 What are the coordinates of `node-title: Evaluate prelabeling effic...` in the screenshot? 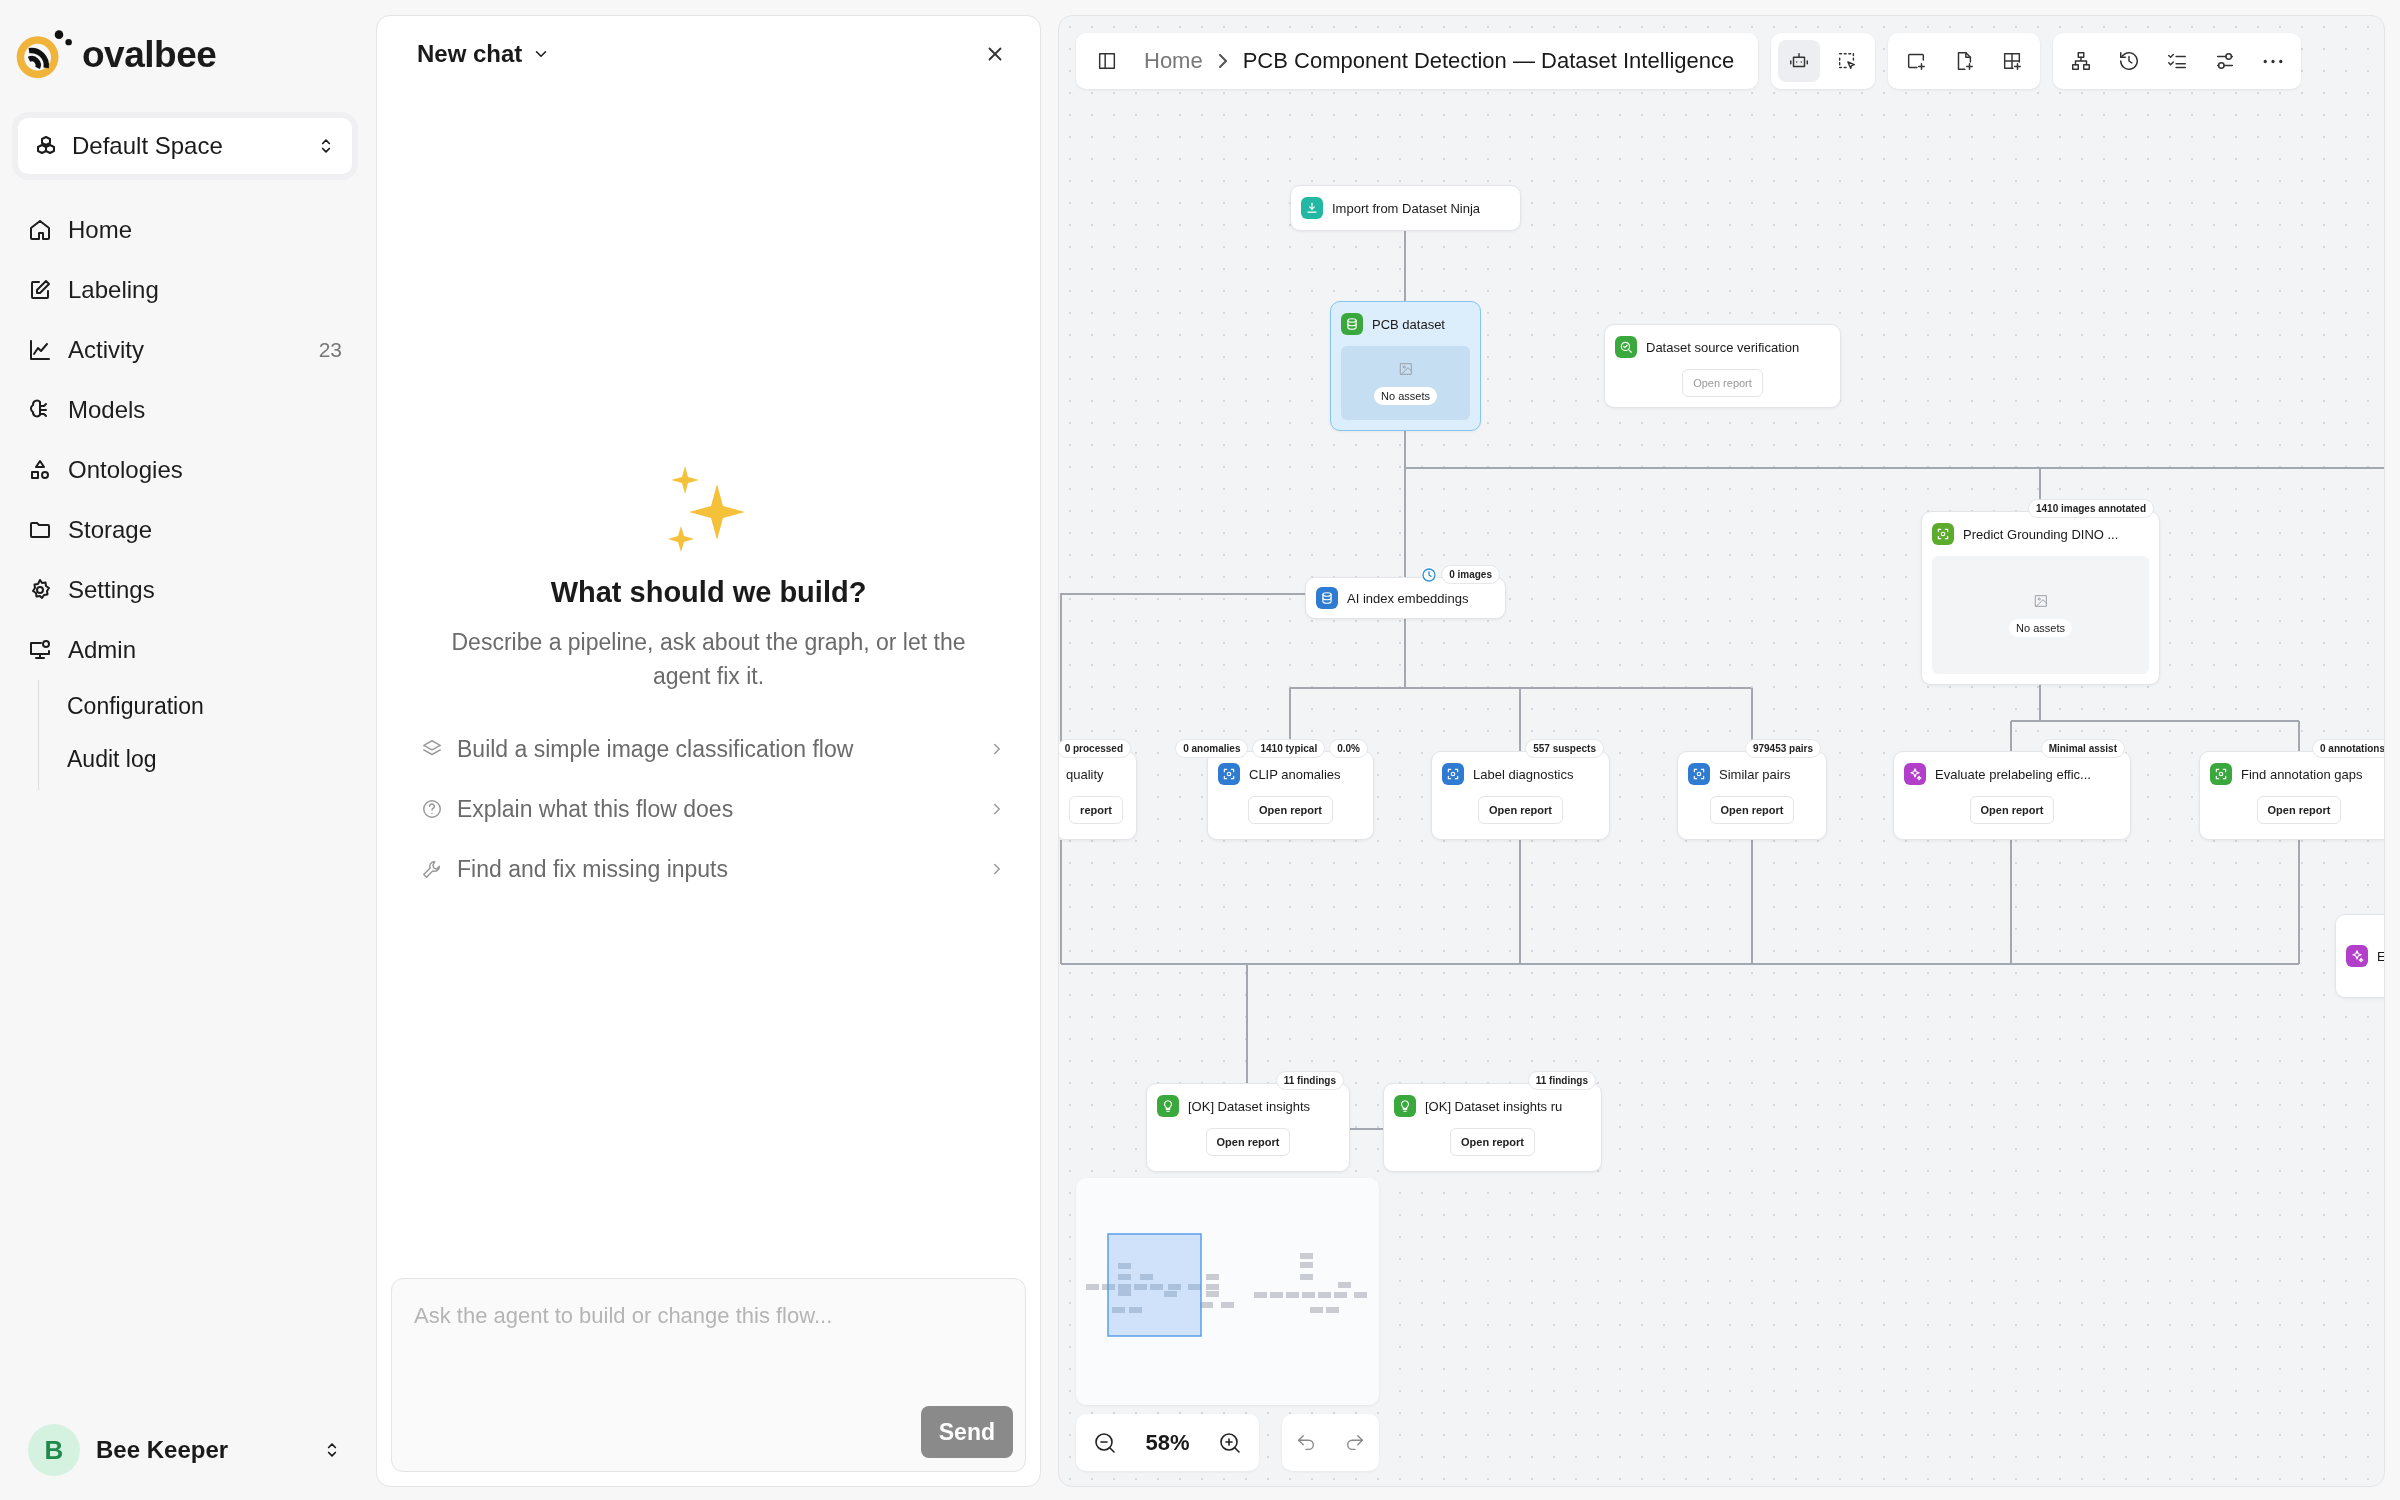 It's located at (2013, 774).